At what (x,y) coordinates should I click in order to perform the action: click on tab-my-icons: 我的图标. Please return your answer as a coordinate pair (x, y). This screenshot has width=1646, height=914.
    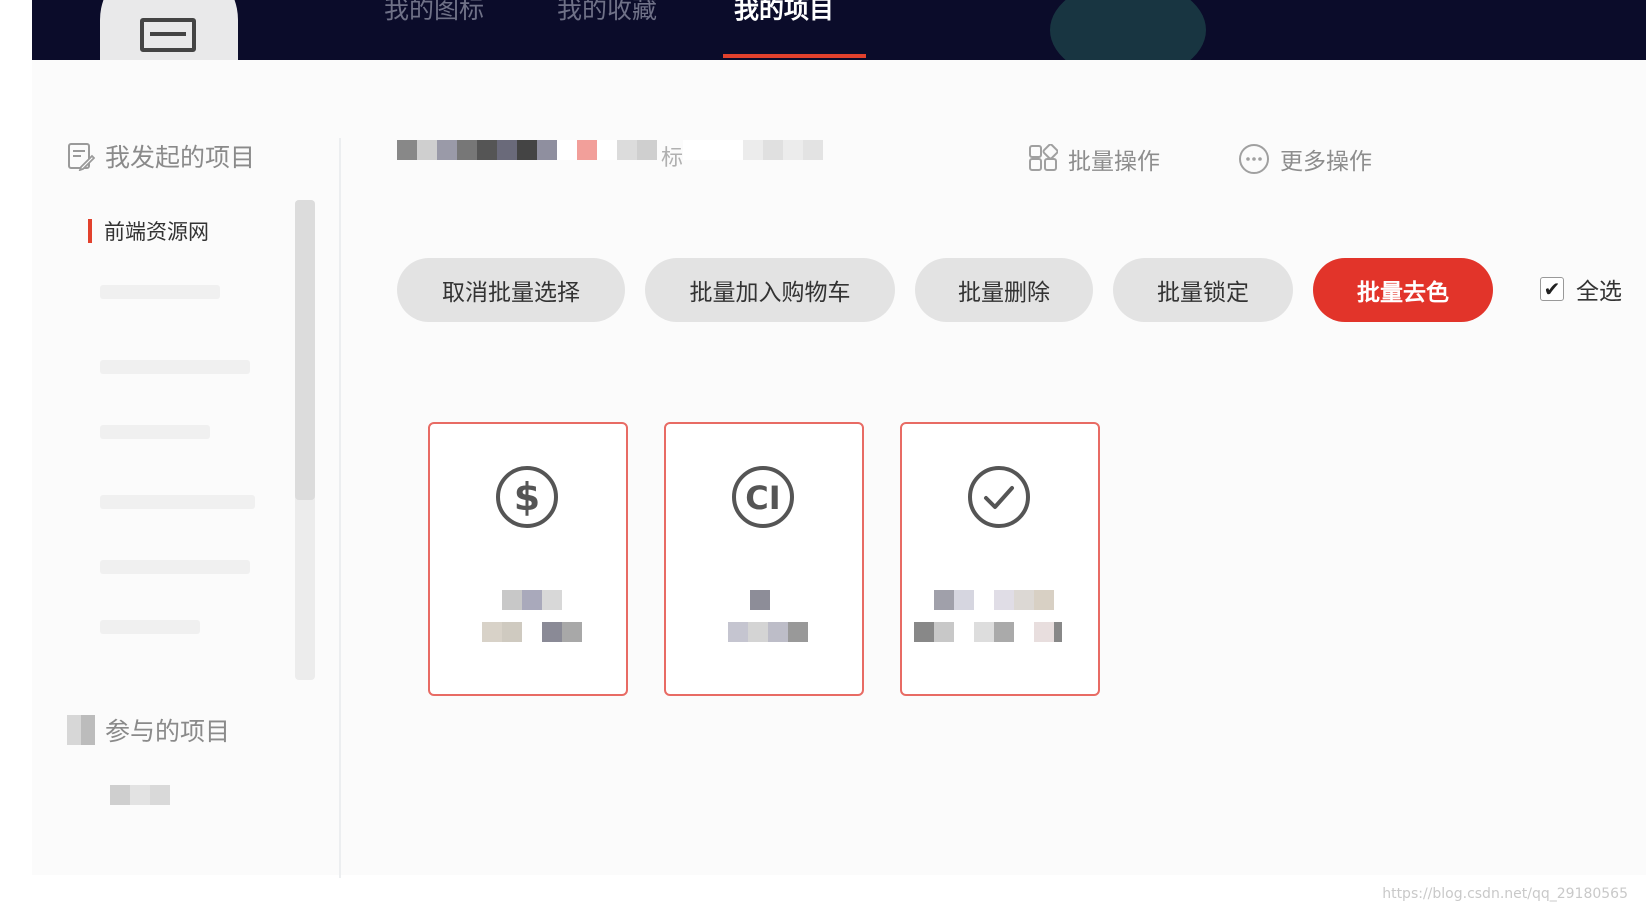
    Looking at the image, I should click on (434, 30).